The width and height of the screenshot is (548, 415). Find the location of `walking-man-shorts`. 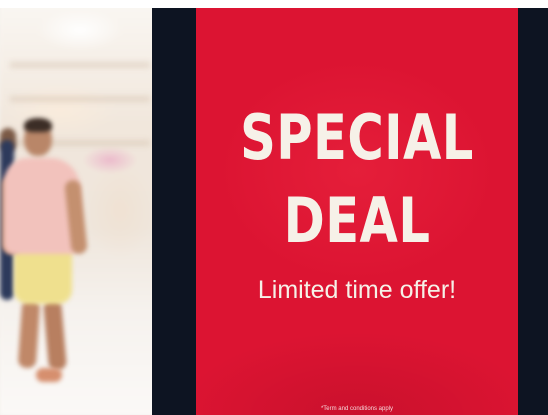

walking-man-shorts is located at coordinates (43, 276).